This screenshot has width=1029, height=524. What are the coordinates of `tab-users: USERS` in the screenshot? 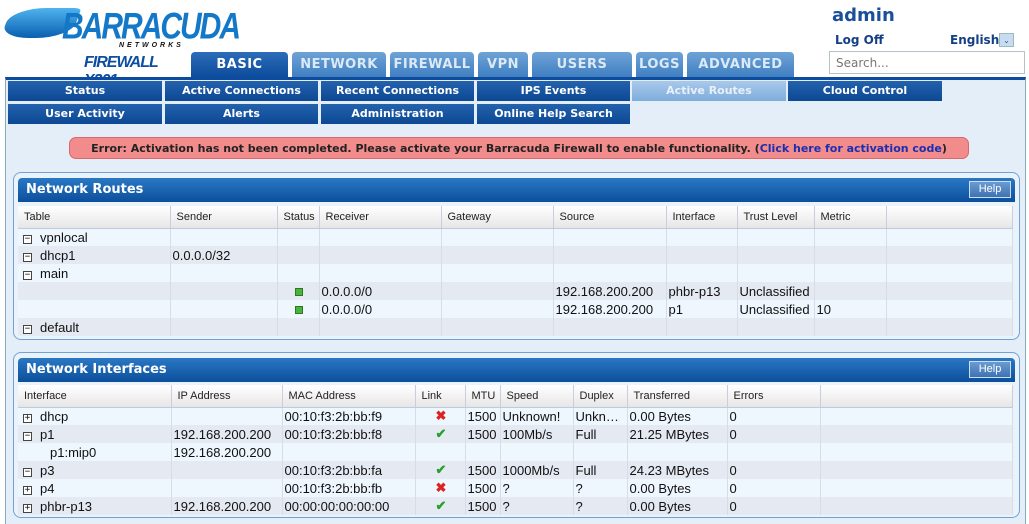 It's located at (582, 64).